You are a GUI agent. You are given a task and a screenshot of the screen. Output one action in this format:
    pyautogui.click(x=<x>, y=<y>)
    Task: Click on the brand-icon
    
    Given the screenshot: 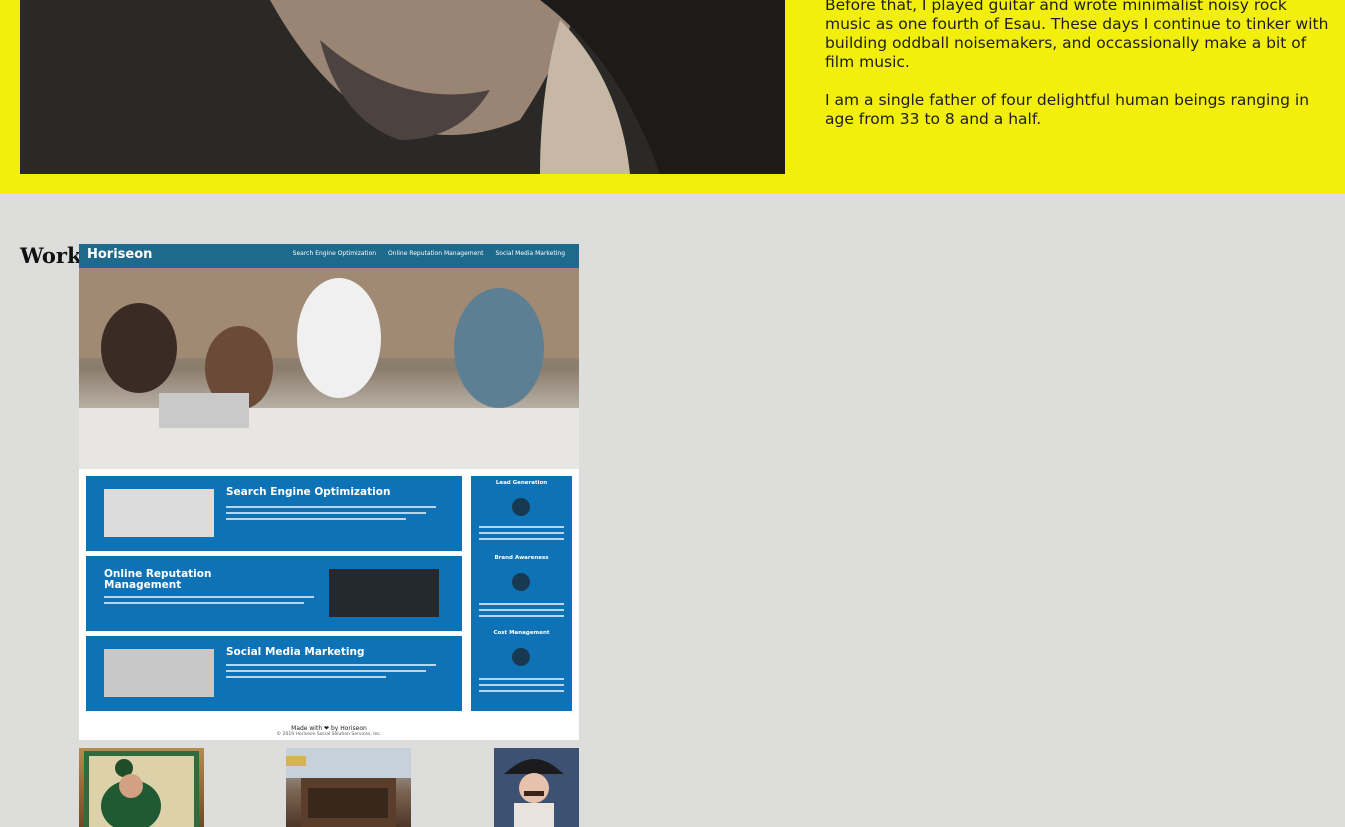 What is the action you would take?
    pyautogui.click(x=521, y=582)
    